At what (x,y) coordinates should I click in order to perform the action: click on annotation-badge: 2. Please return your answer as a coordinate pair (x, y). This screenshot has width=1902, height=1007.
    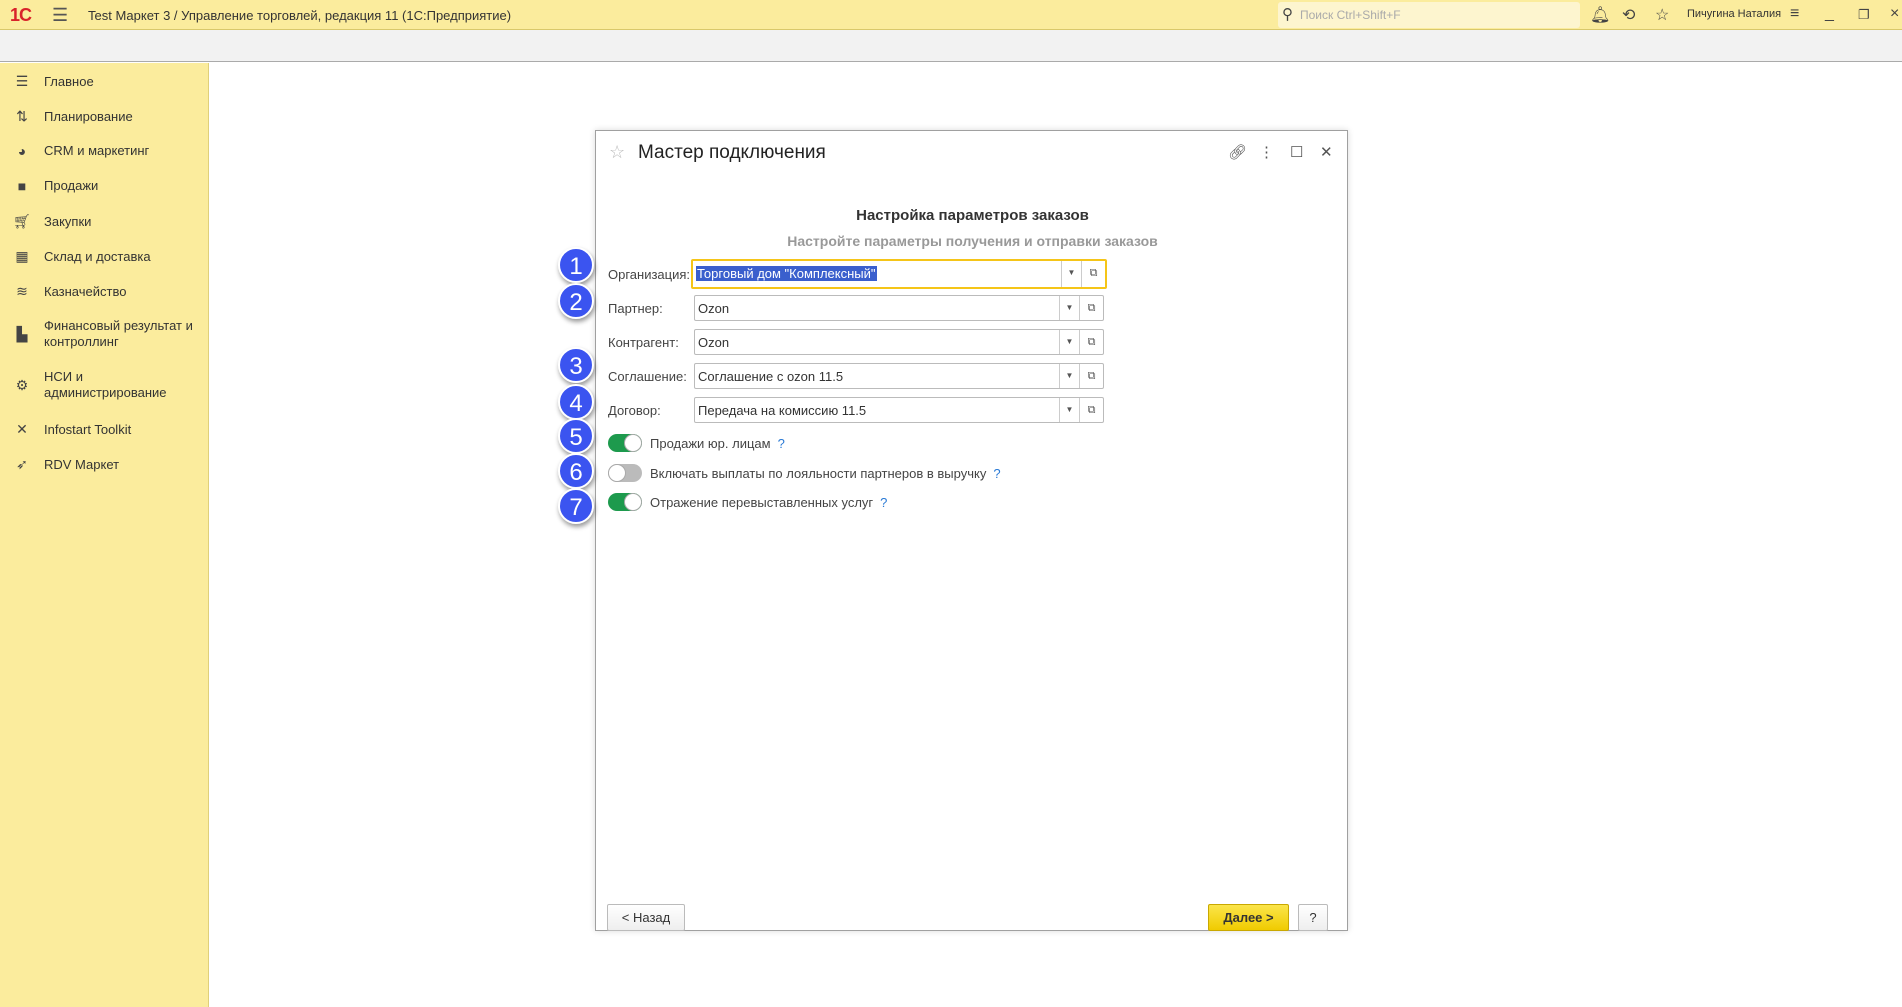
    Looking at the image, I should click on (576, 301).